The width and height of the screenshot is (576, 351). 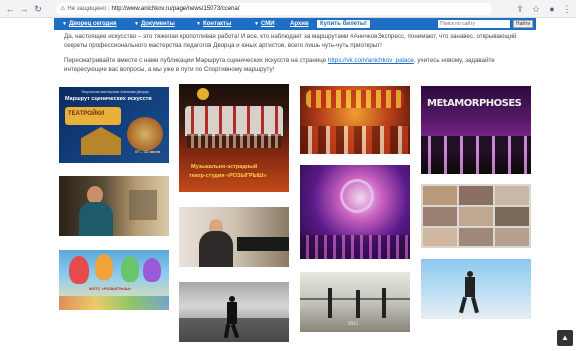 I want to click on arrow-up-icon: ▲, so click(x=565, y=337).